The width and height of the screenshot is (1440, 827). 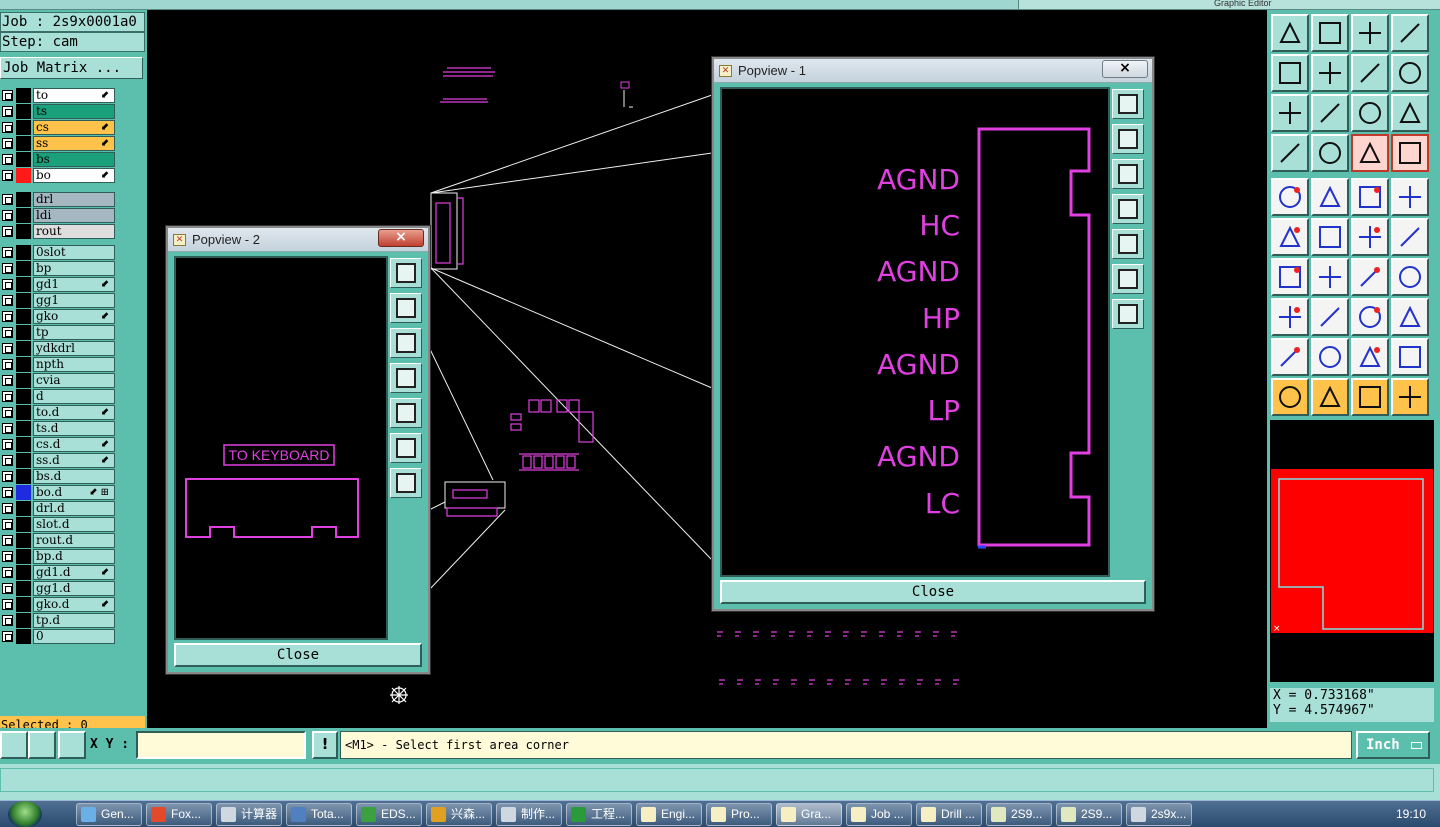 I want to click on rotate-icon, so click(x=1370, y=277).